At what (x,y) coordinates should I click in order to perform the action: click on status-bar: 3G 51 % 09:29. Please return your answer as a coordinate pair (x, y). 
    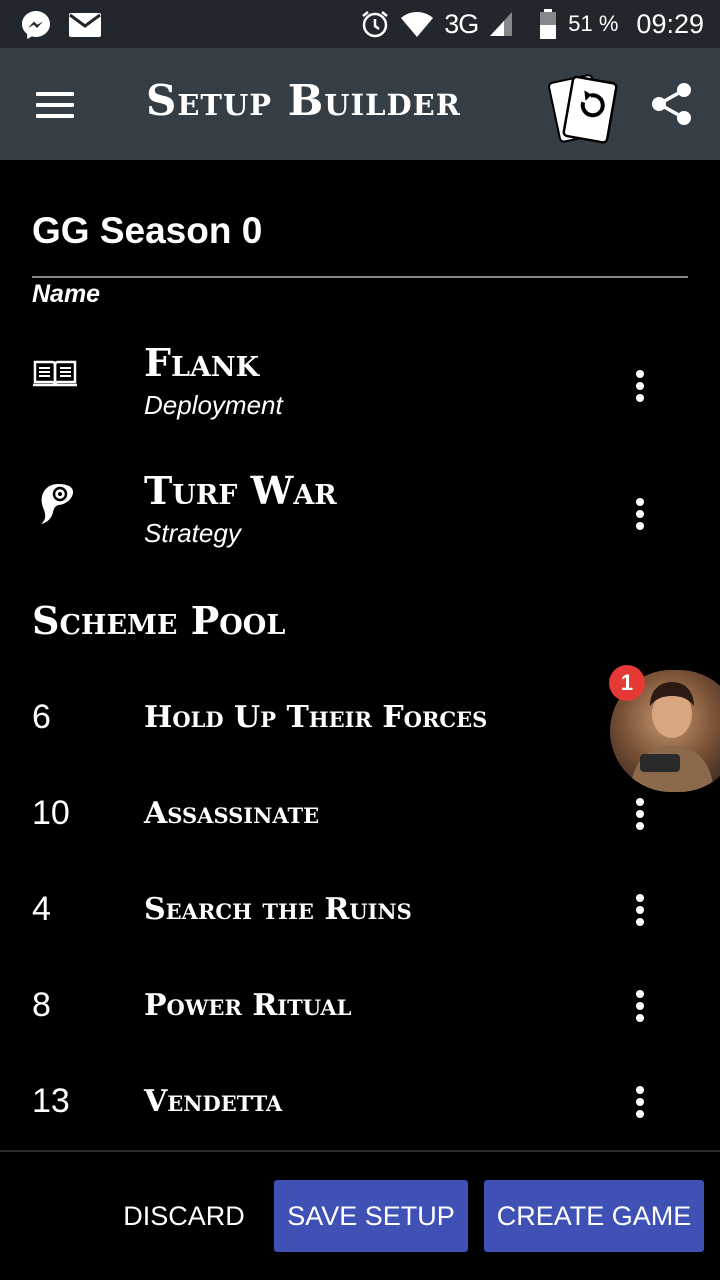
    Looking at the image, I should click on (360, 24).